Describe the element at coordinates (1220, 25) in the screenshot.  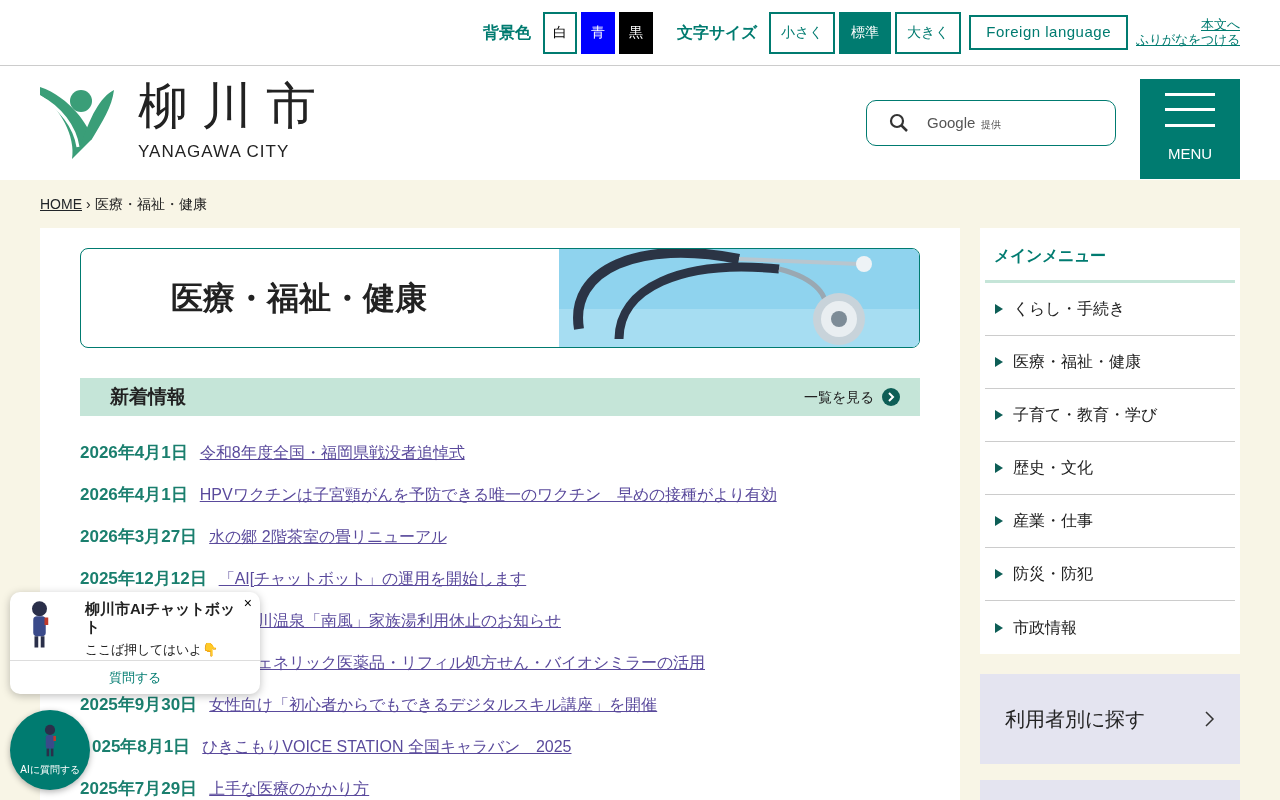
I see `skip-link: 本文へ` at that location.